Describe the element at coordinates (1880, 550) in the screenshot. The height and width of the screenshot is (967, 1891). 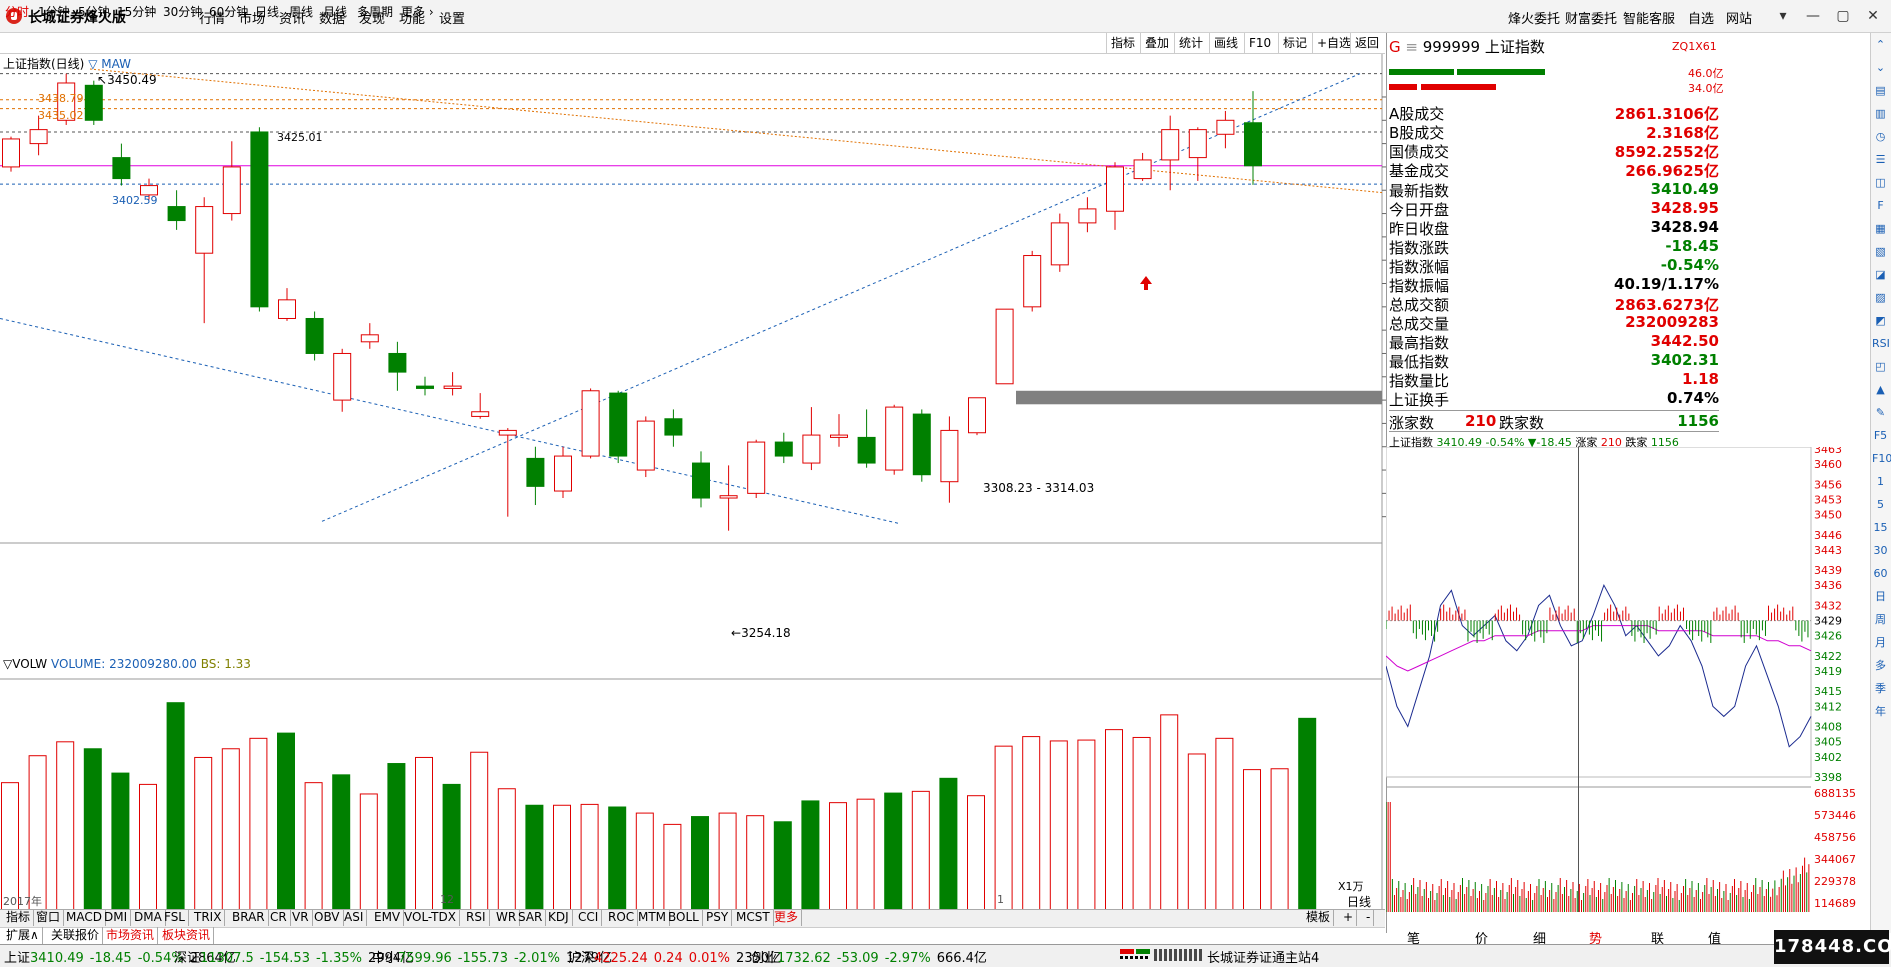
I see `side-icon: 30` at that location.